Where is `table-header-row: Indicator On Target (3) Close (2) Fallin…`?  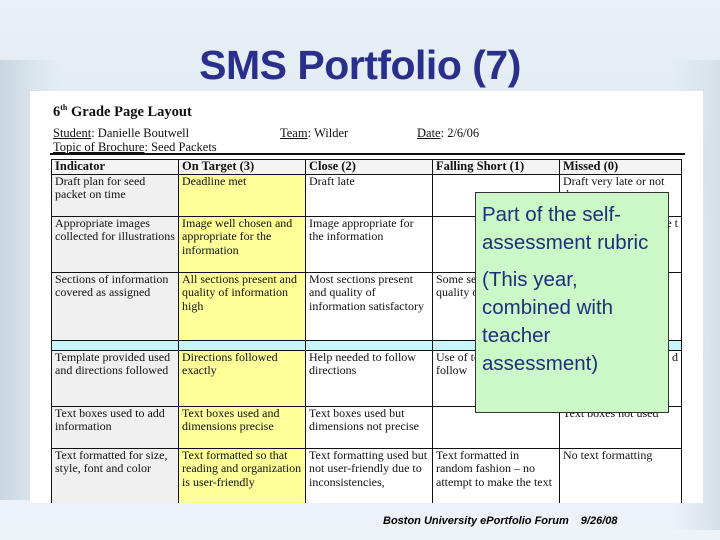
table-header-row: Indicator On Target (3) Close (2) Fallin… is located at coordinates (366, 167).